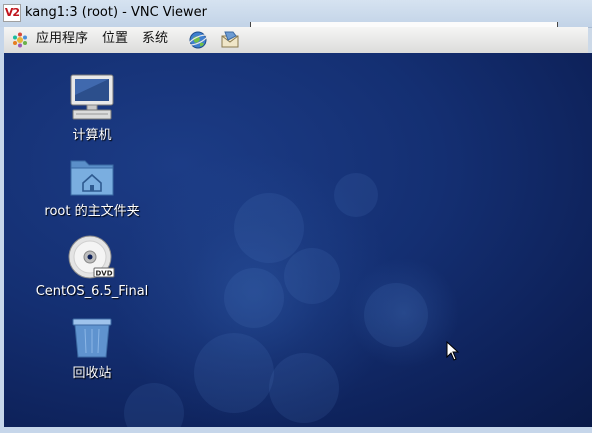  Describe the element at coordinates (230, 40) in the screenshot. I see `mail-client-icon` at that location.